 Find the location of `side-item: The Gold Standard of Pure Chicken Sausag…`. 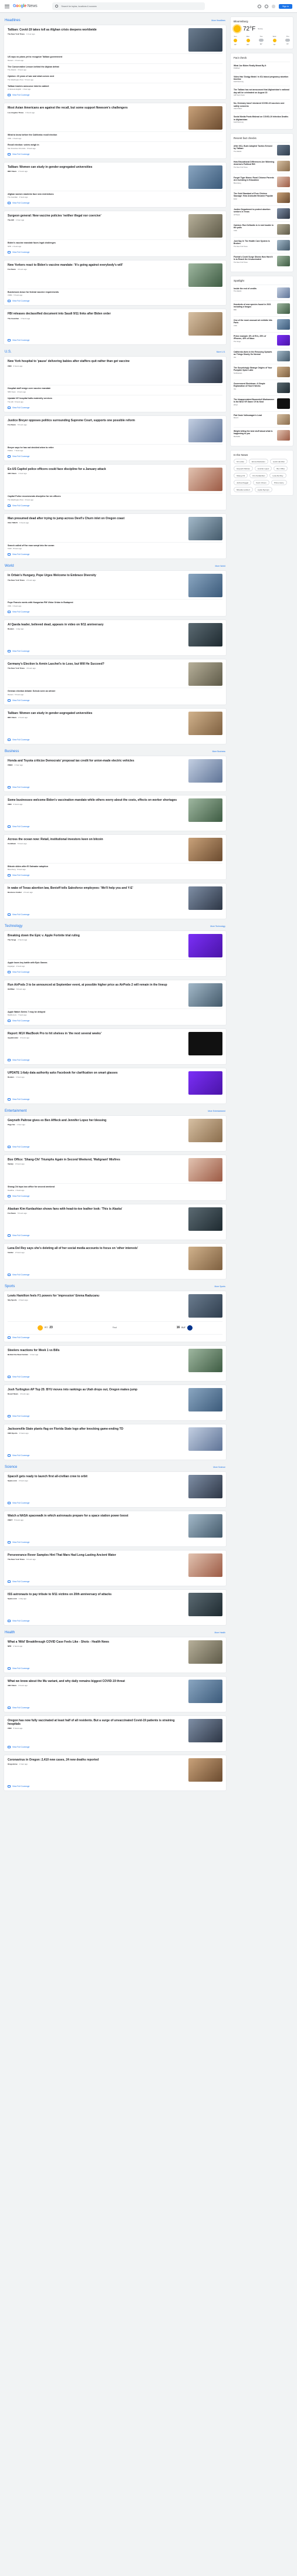

side-item: The Gold Standard of Pure Chicken Sausag… is located at coordinates (262, 197).